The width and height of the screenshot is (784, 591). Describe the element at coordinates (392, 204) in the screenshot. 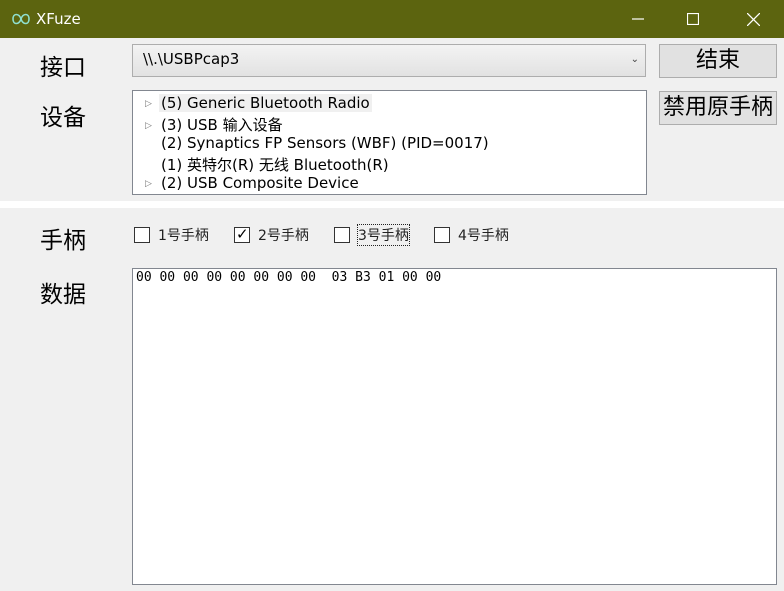

I see `separator` at that location.